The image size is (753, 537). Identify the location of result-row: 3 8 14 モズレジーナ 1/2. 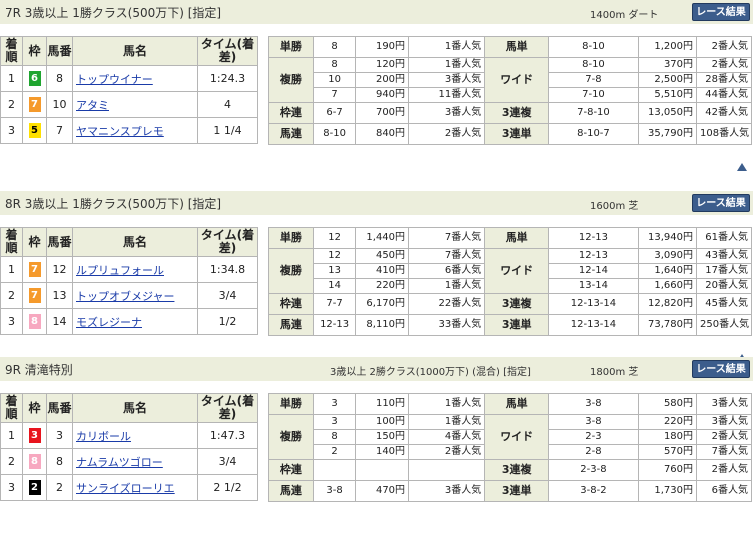
(129, 321).